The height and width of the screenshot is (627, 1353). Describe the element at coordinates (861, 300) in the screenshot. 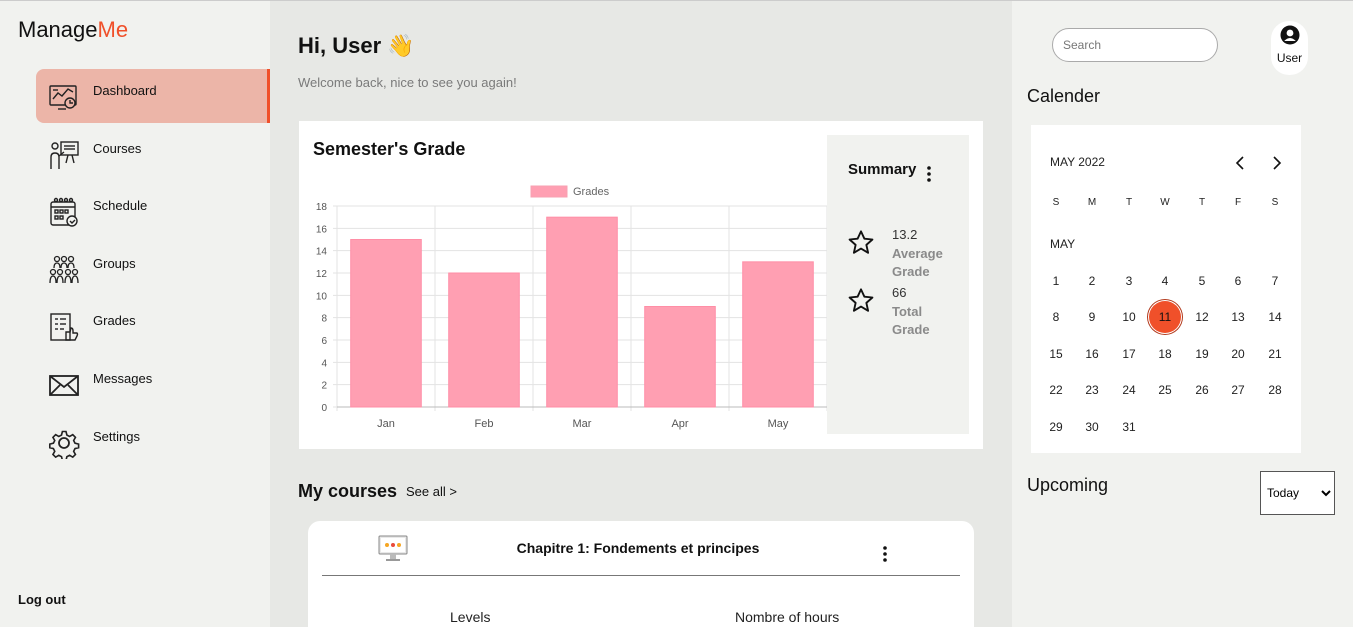

I see `star-icon` at that location.